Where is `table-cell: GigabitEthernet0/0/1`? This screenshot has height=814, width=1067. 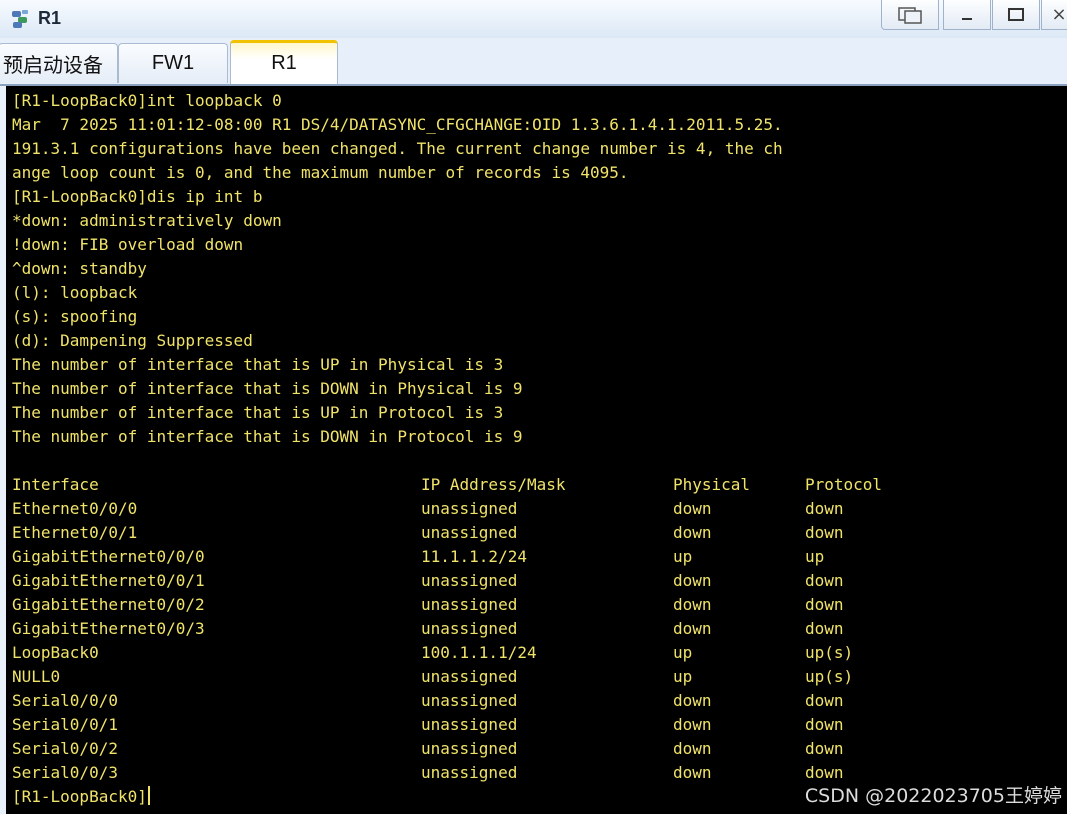
table-cell: GigabitEthernet0/0/1 is located at coordinates (108, 580).